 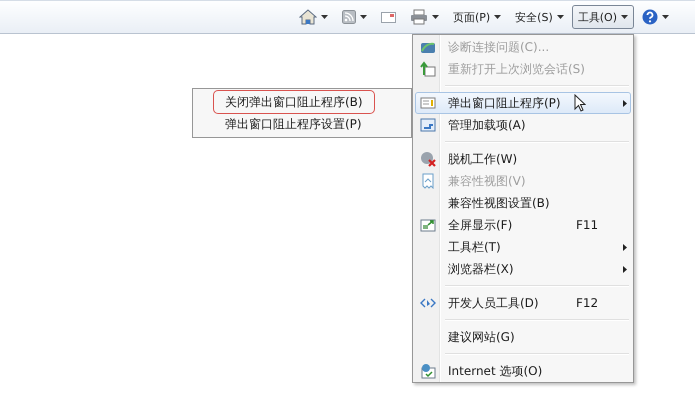 What do you see at coordinates (487, 125) in the screenshot?
I see `menu-item-label: 管理加载项(A)` at bounding box center [487, 125].